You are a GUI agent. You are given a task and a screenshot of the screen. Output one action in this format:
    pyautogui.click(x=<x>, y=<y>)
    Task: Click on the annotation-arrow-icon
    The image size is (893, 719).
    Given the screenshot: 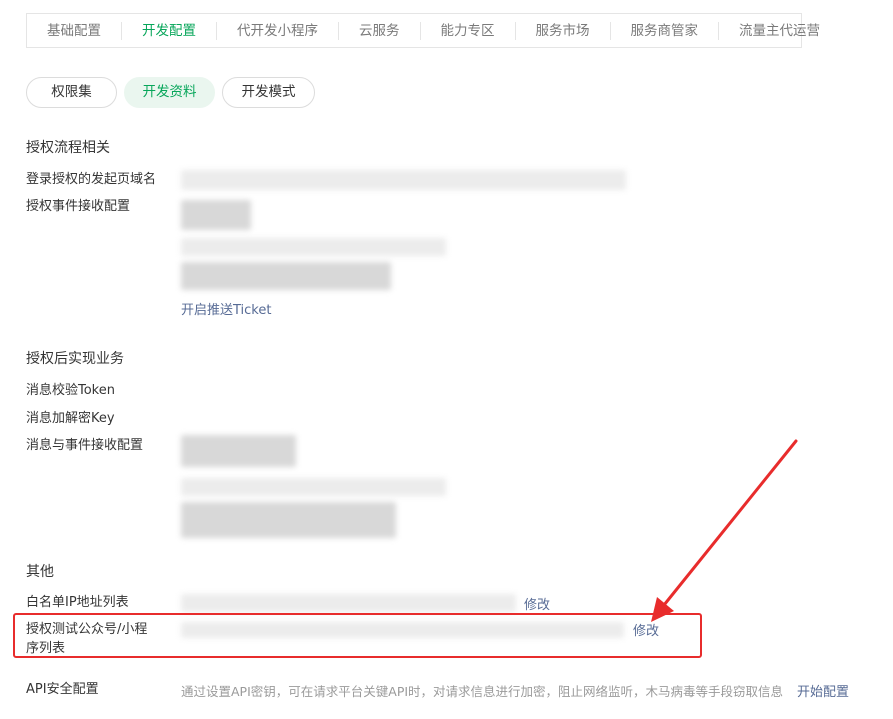 What is the action you would take?
    pyautogui.click(x=724, y=530)
    